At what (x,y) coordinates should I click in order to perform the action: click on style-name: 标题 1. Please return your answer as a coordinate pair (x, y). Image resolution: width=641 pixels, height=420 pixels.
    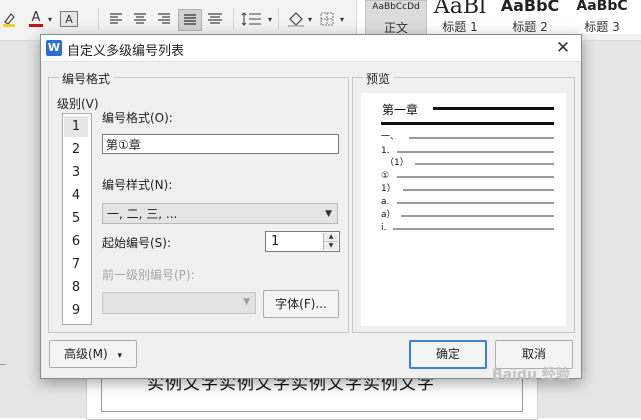
    Looking at the image, I should click on (460, 27).